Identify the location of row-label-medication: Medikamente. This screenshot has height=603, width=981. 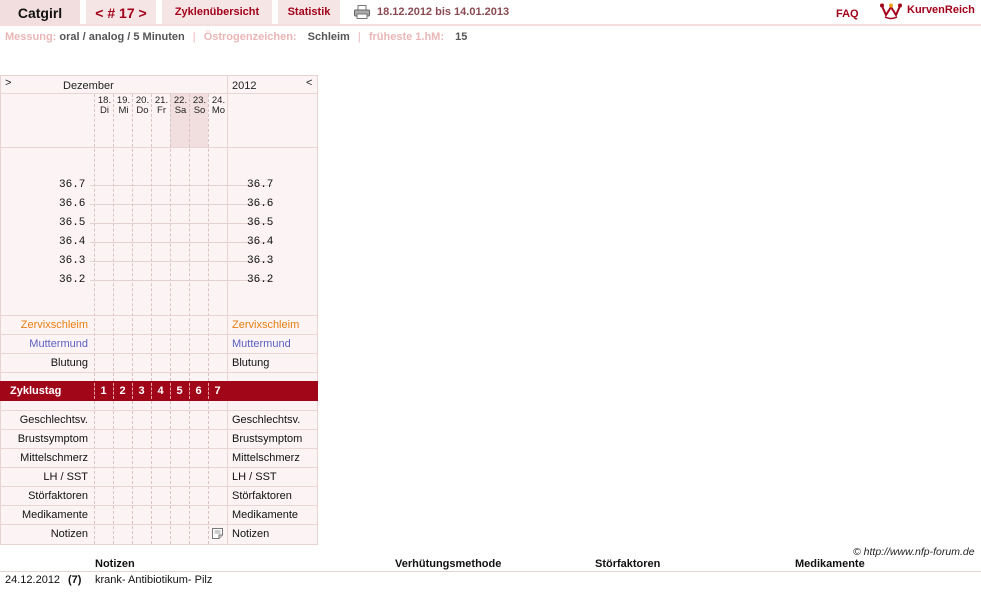
(44, 515).